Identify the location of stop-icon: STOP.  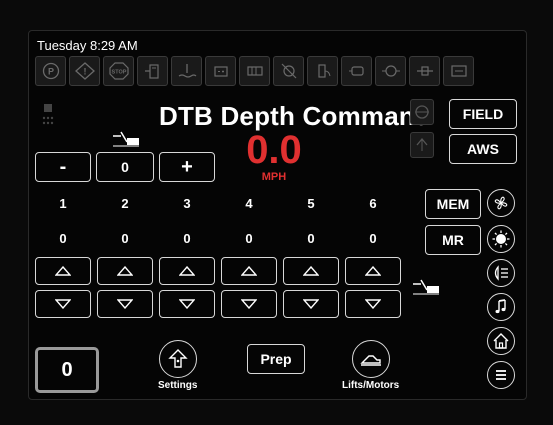
(118, 71).